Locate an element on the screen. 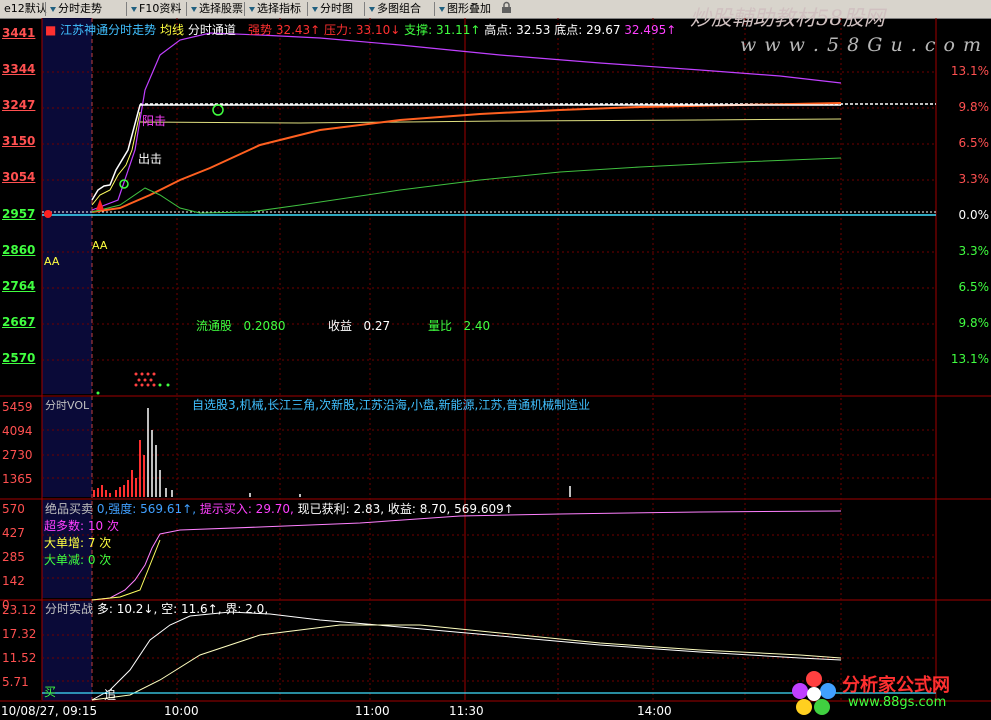  ma-yellow-line is located at coordinates (490, 121).